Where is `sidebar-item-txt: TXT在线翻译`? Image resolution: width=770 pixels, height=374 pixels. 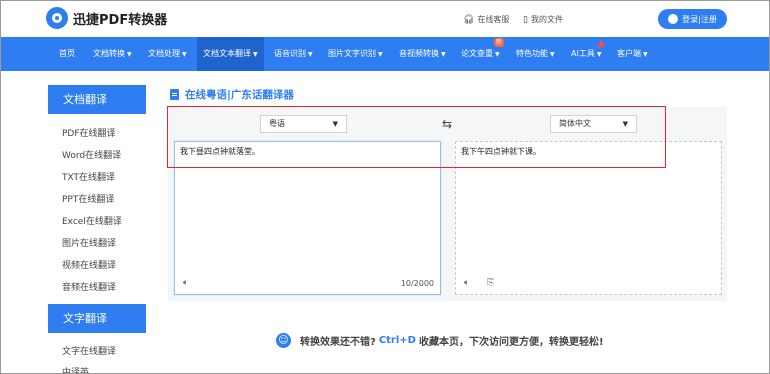 sidebar-item-txt: TXT在线翻译 is located at coordinates (88, 176).